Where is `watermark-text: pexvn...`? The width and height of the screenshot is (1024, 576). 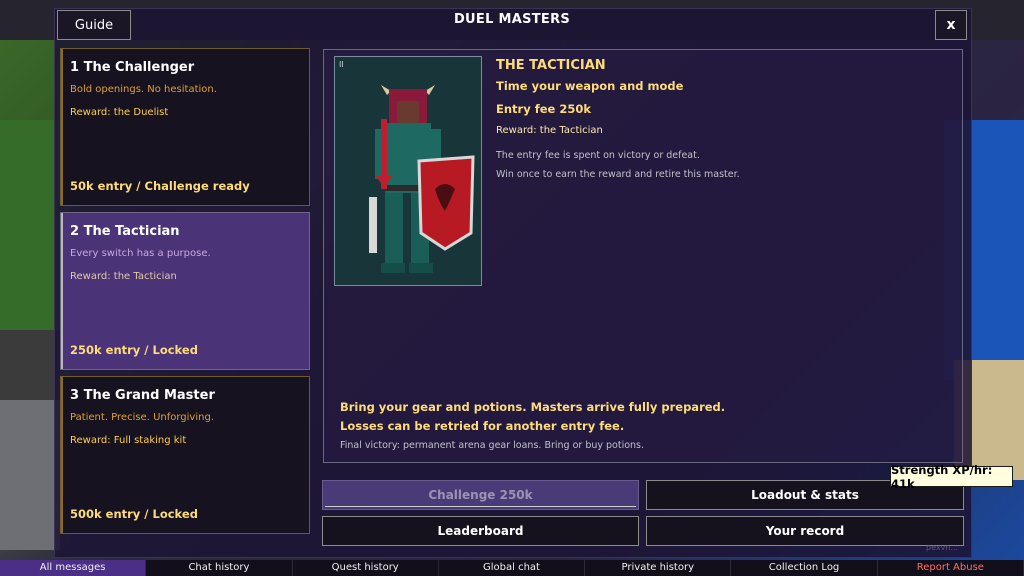
watermark-text: pexvn... is located at coordinates (942, 547).